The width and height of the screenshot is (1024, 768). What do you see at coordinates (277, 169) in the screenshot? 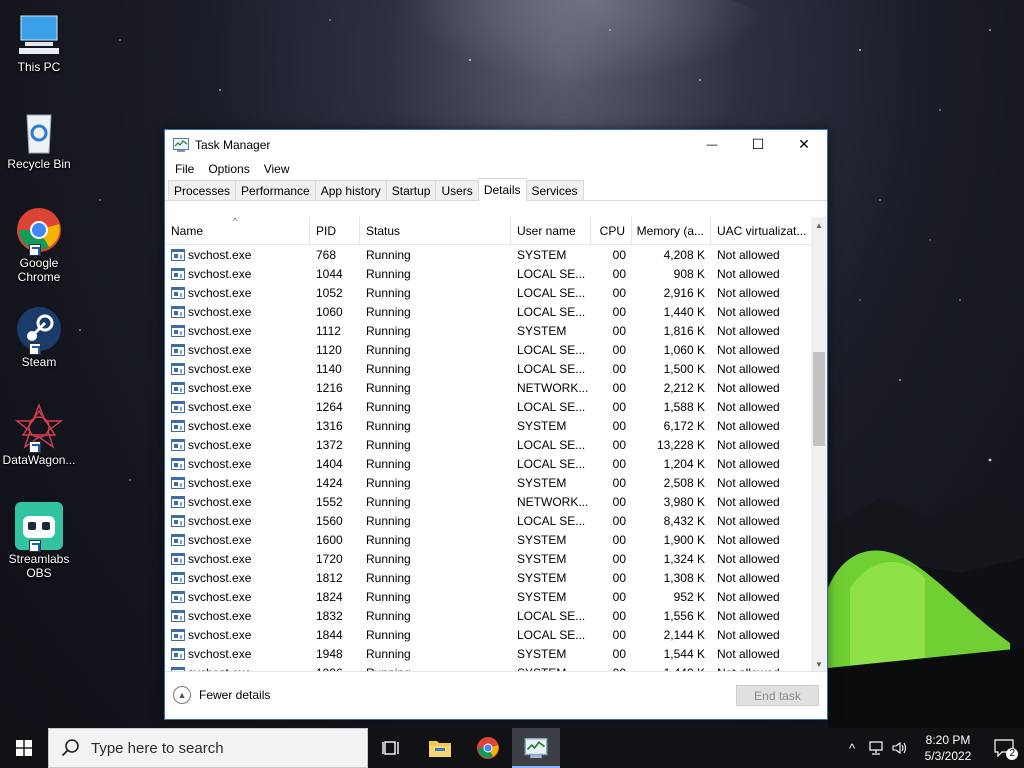
I see `menu-view: View` at bounding box center [277, 169].